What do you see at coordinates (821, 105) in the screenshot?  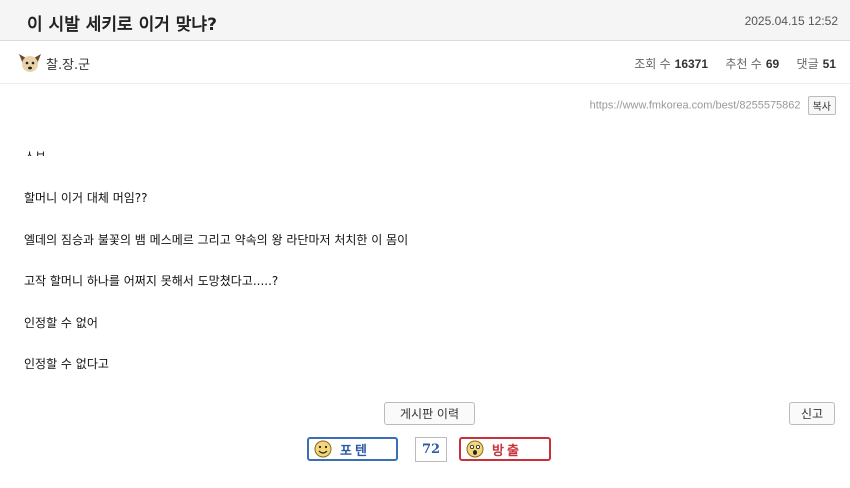 I see `copy-url-button: 복사` at bounding box center [821, 105].